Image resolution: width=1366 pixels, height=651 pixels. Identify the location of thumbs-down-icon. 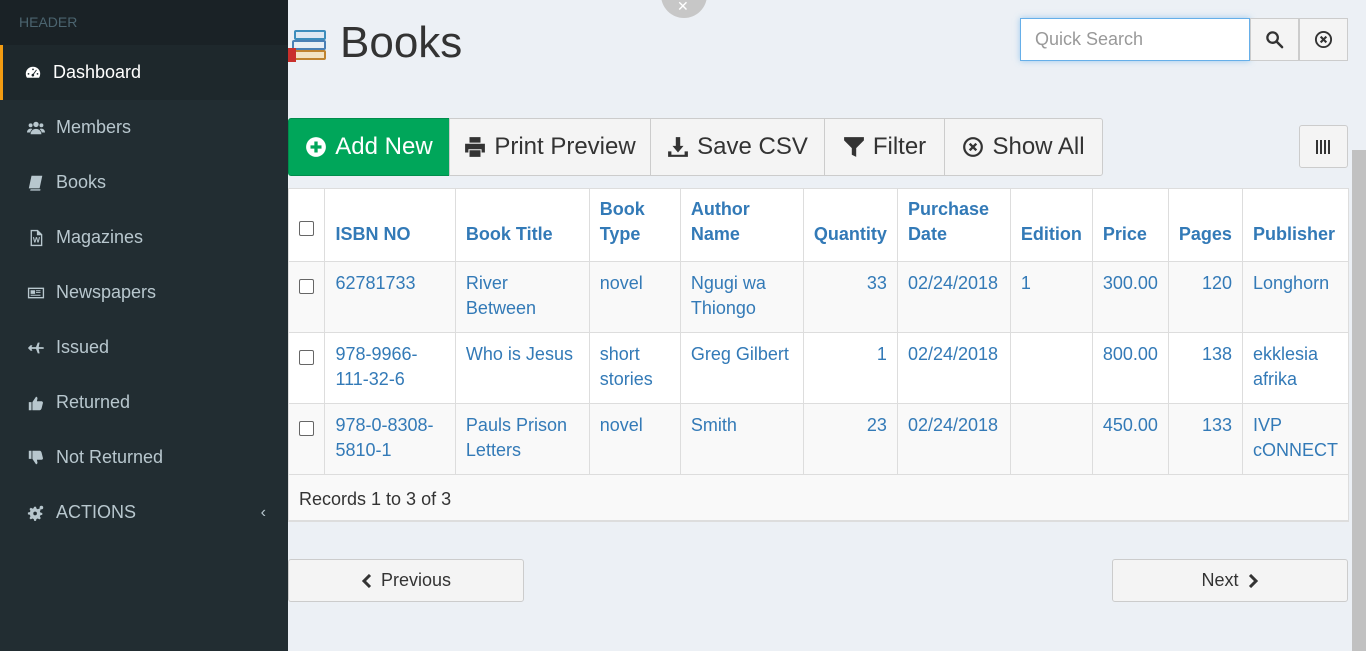
(36, 458).